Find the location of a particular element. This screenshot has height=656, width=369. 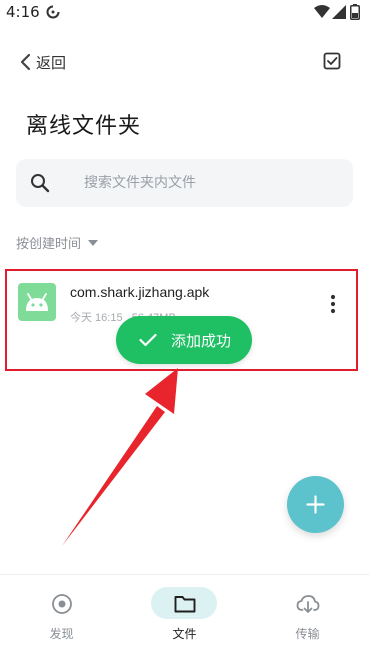

tab-discover-label: 发现 is located at coordinates (61, 634).